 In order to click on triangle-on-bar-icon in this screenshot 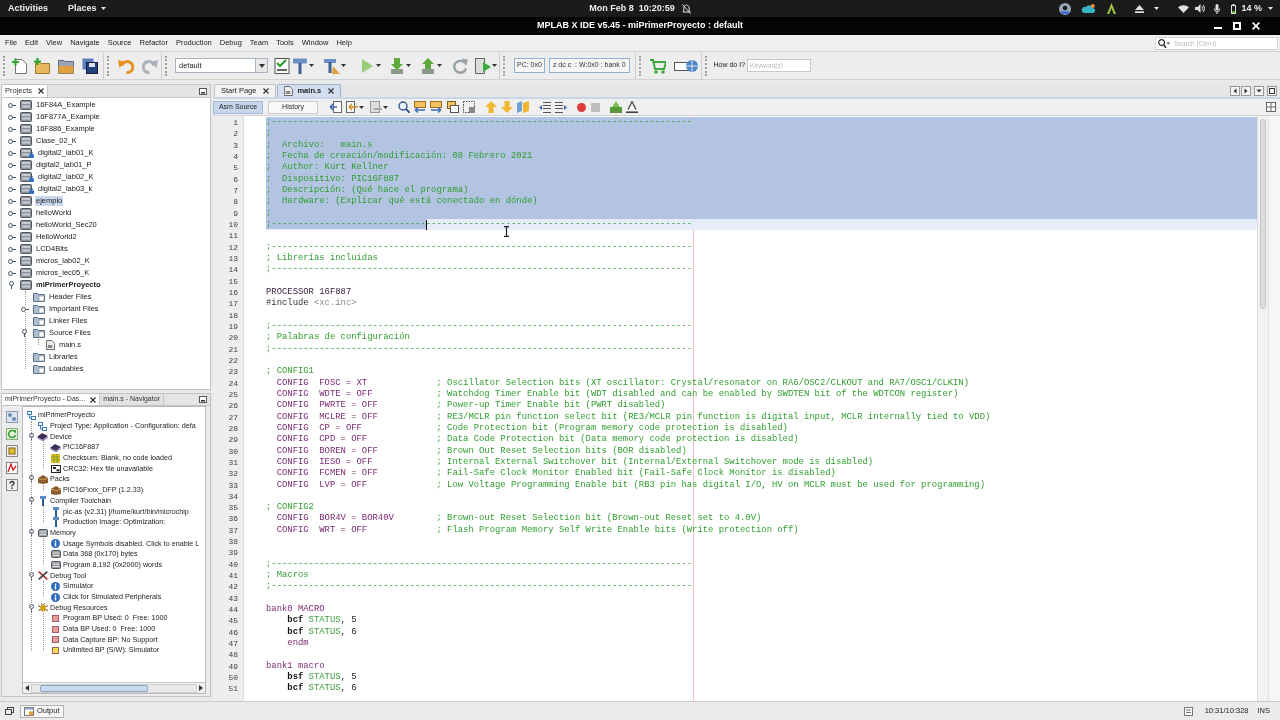, I will do `click(616, 107)`.